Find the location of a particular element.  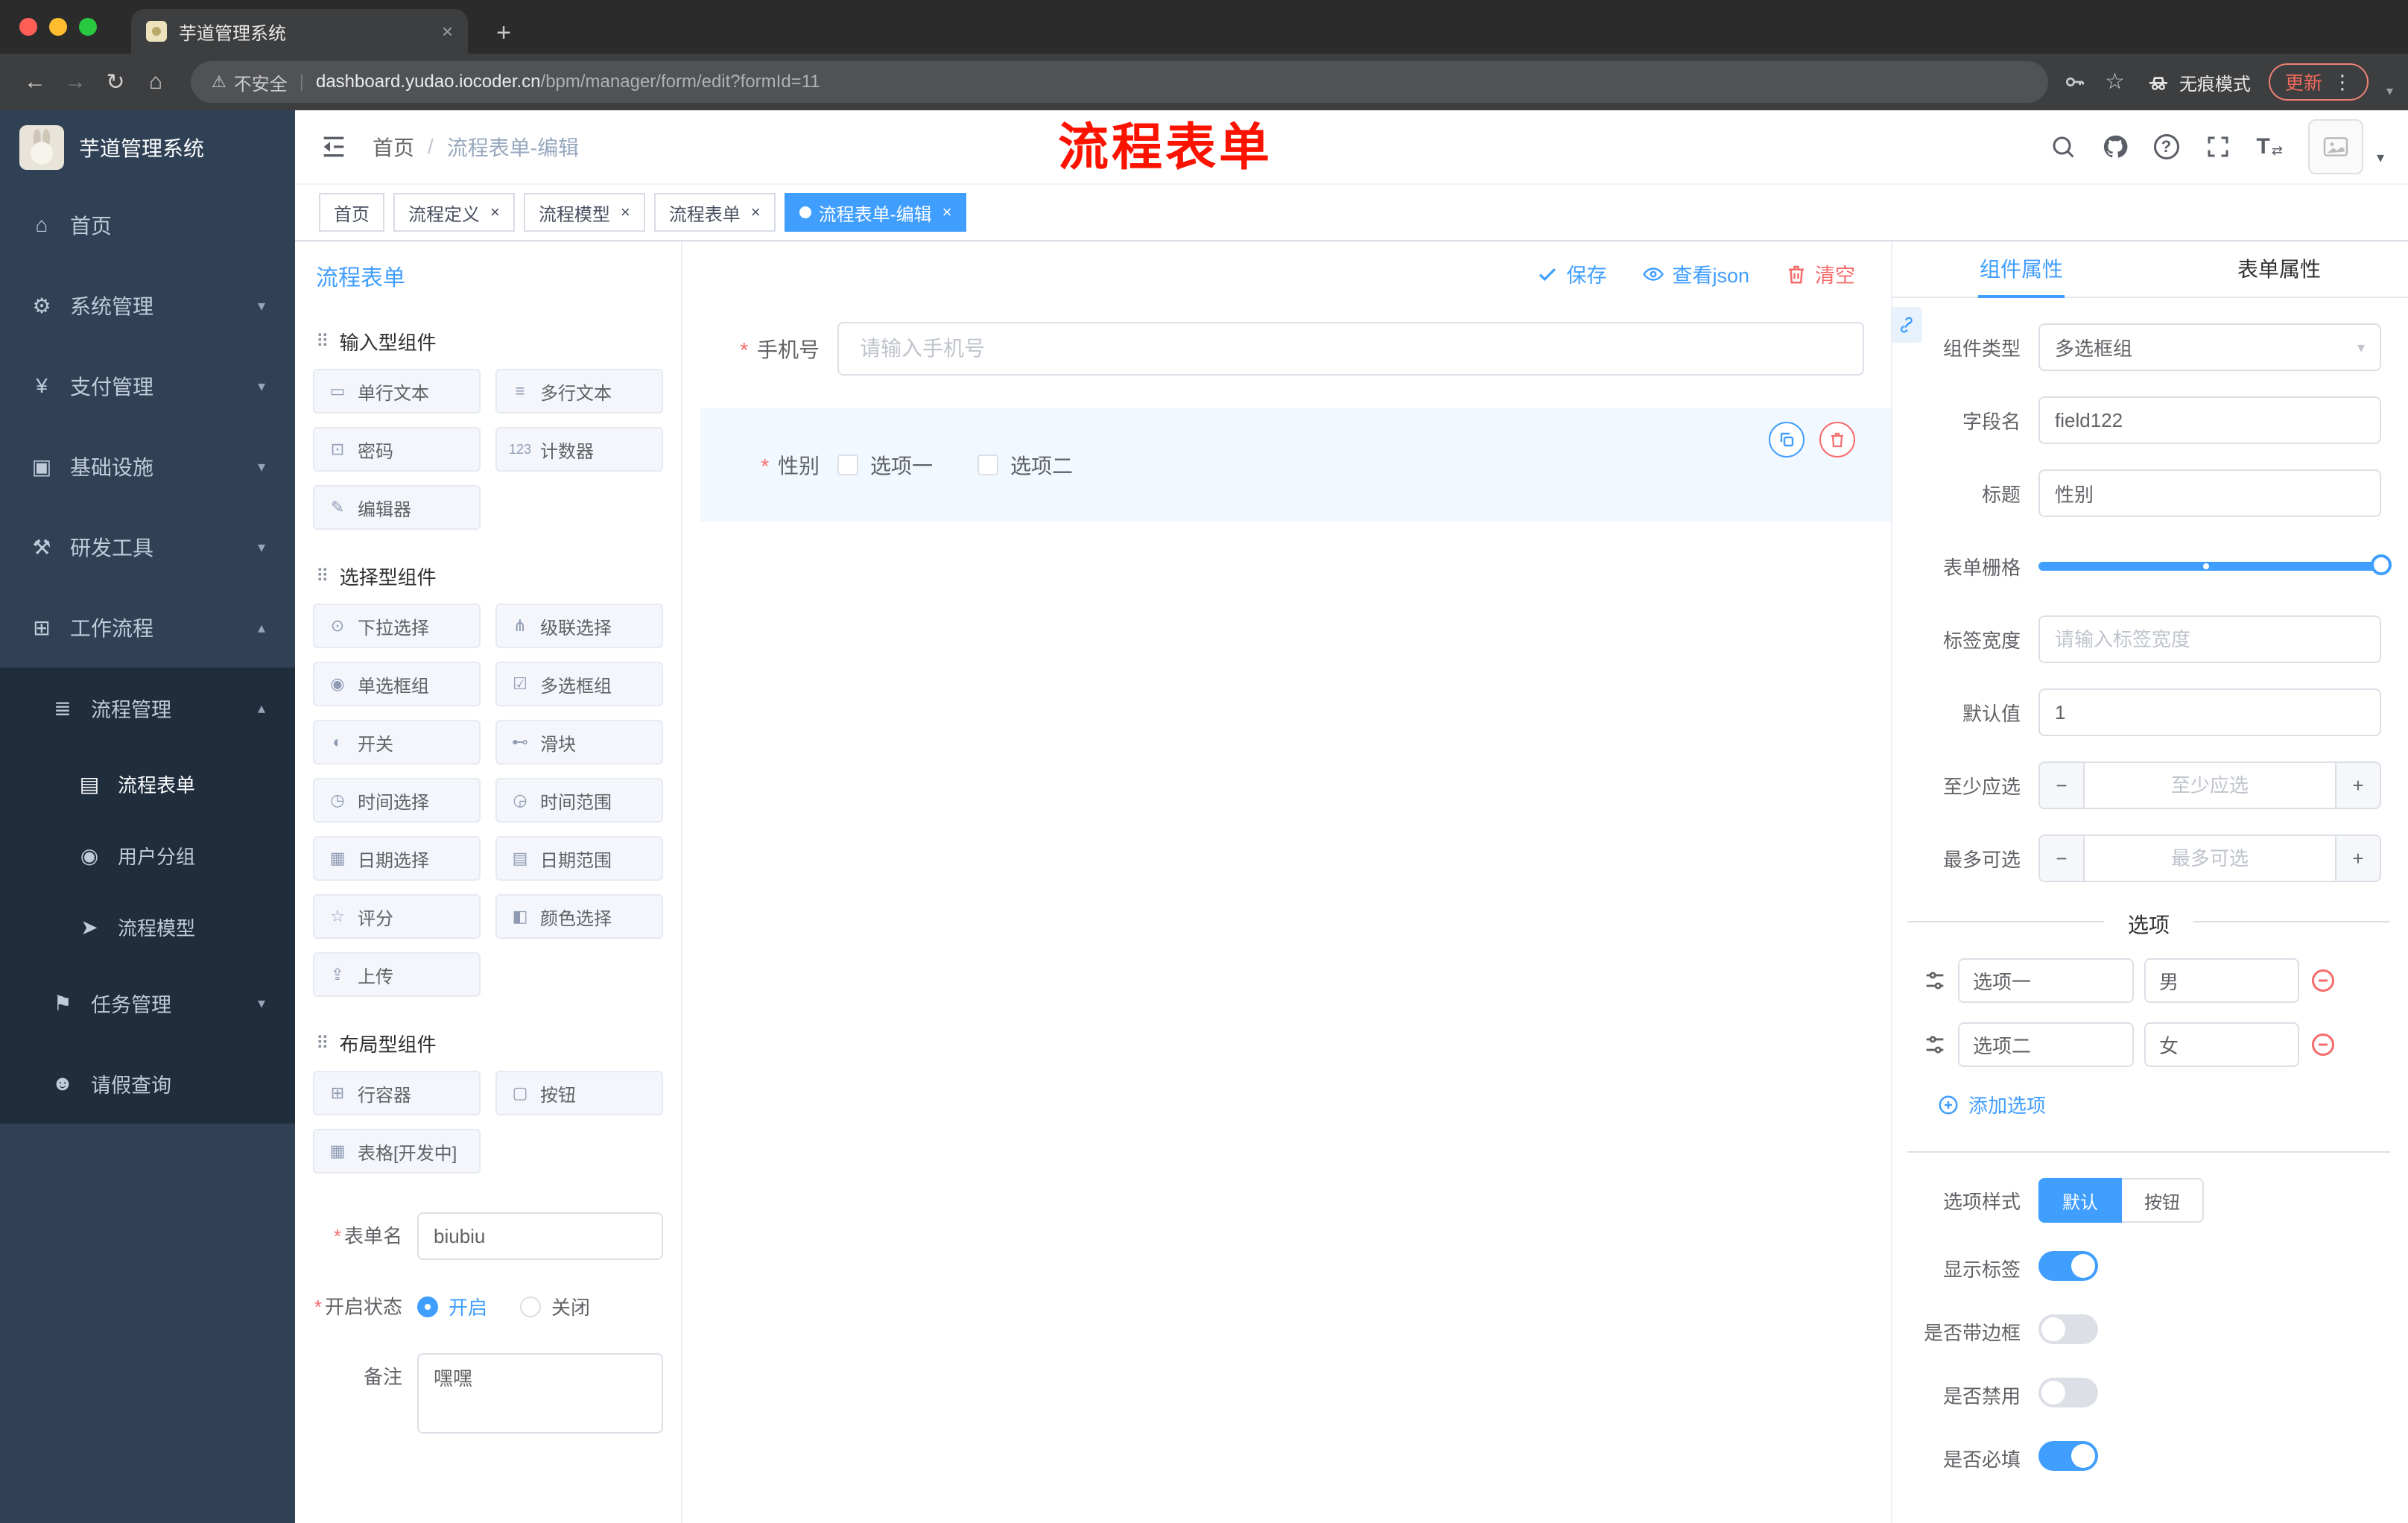

palette-chip-row-container: ⊞ 行容器 is located at coordinates (397, 1093).